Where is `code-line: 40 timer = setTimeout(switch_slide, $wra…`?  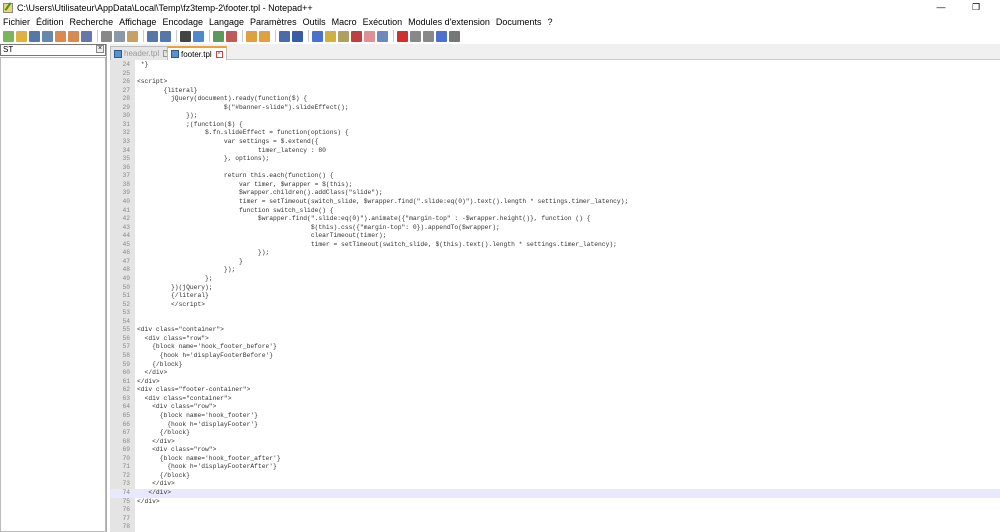
code-line: 40 timer = setTimeout(switch_slide, $wra… is located at coordinates (555, 202).